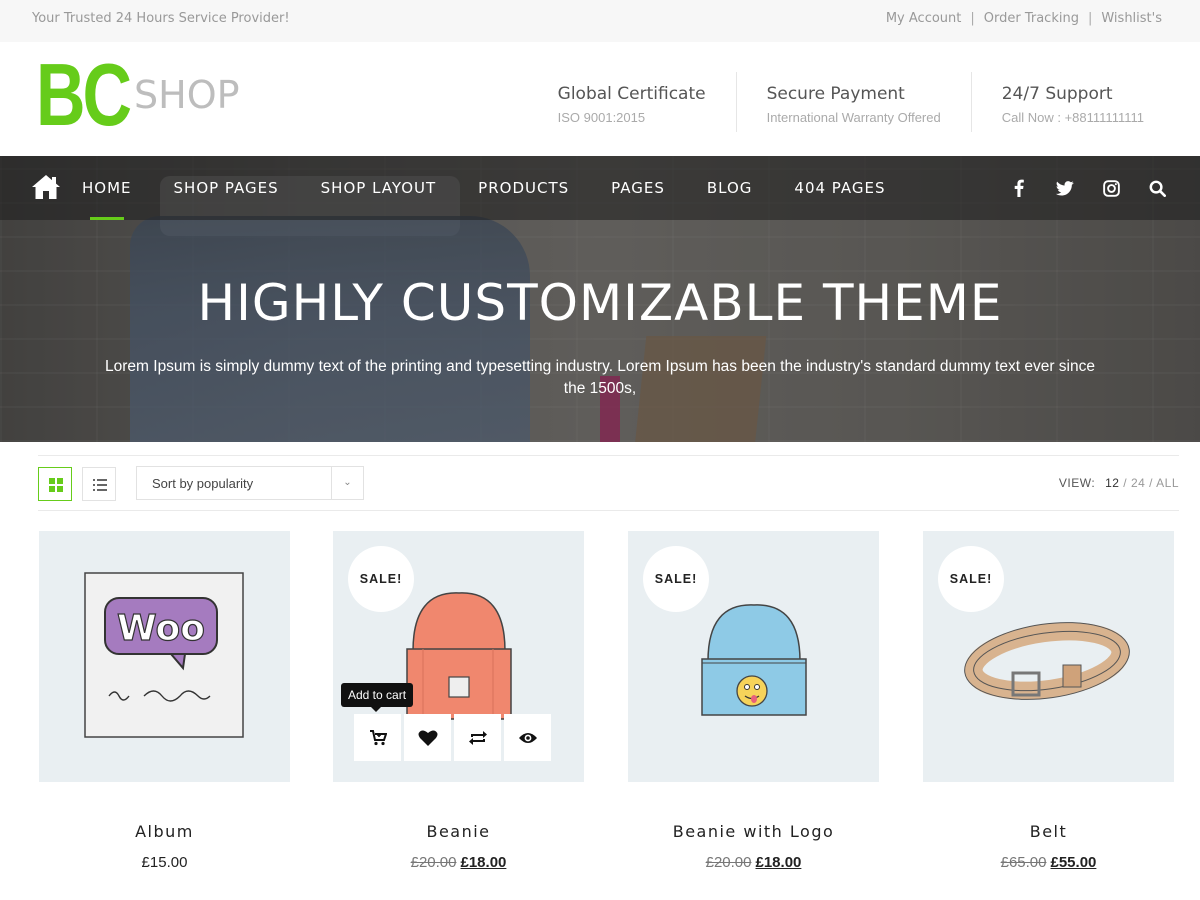 Image resolution: width=1200 pixels, height=900 pixels. What do you see at coordinates (164, 831) in the screenshot?
I see `product-name: Album` at bounding box center [164, 831].